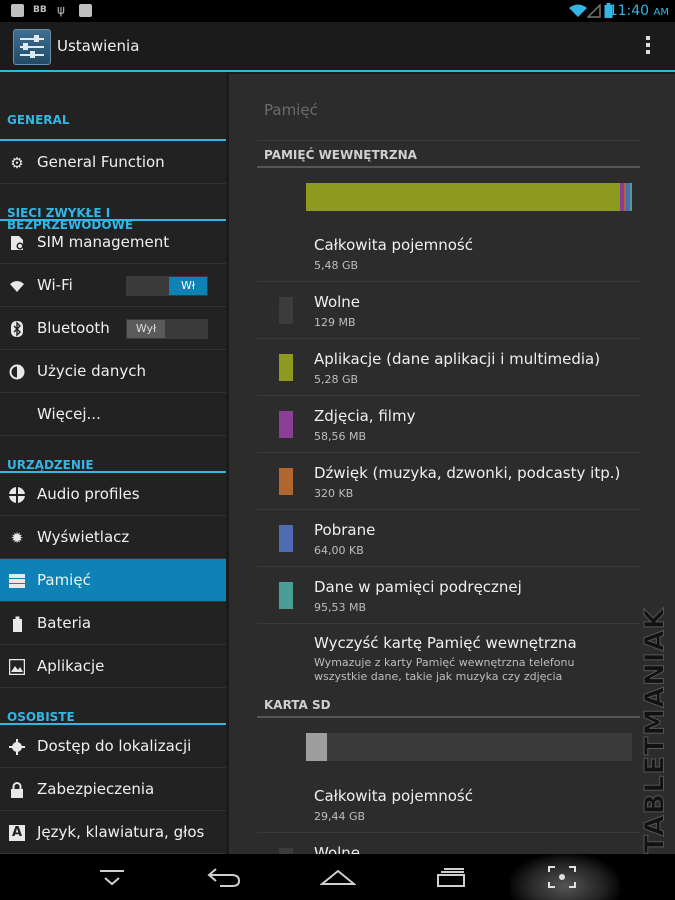 Image resolution: width=675 pixels, height=900 pixels. Describe the element at coordinates (113, 454) in the screenshot. I see `section-header-device: URZĄDZENIE` at that location.